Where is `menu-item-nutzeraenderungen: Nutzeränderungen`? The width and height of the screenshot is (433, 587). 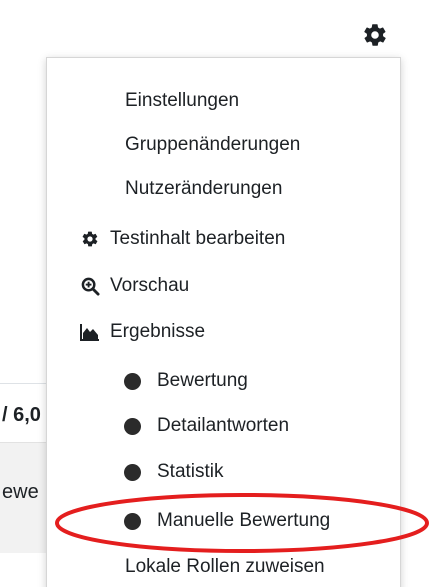
menu-item-nutzeraenderungen: Nutzeränderungen is located at coordinates (240, 189).